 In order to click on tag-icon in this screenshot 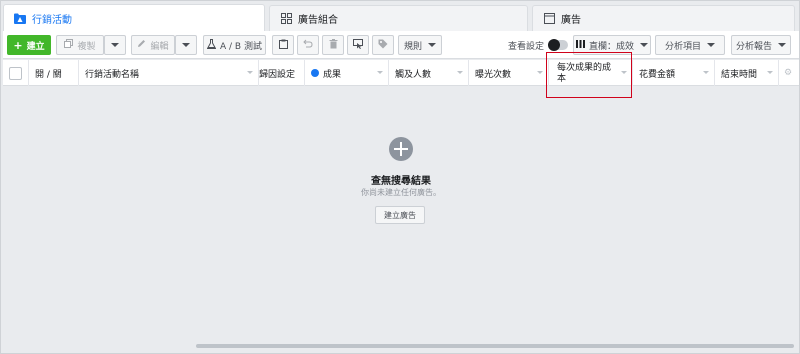, I will do `click(383, 45)`.